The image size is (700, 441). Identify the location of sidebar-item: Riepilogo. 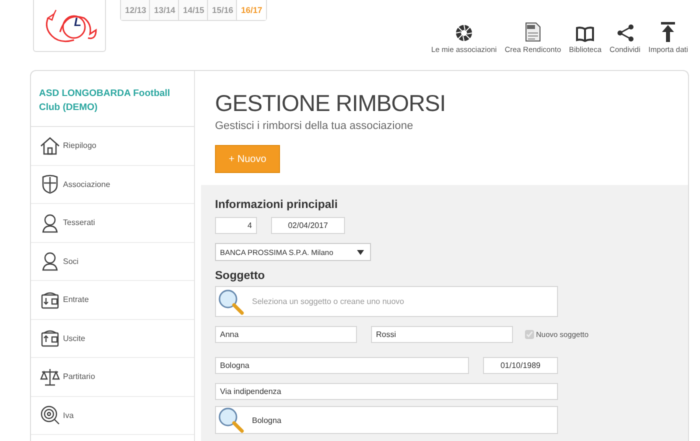
(112, 146).